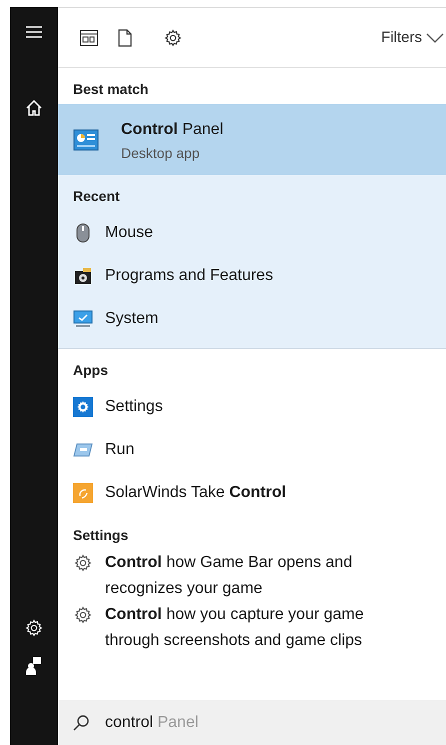  Describe the element at coordinates (89, 38) in the screenshot. I see `window-icon` at that location.